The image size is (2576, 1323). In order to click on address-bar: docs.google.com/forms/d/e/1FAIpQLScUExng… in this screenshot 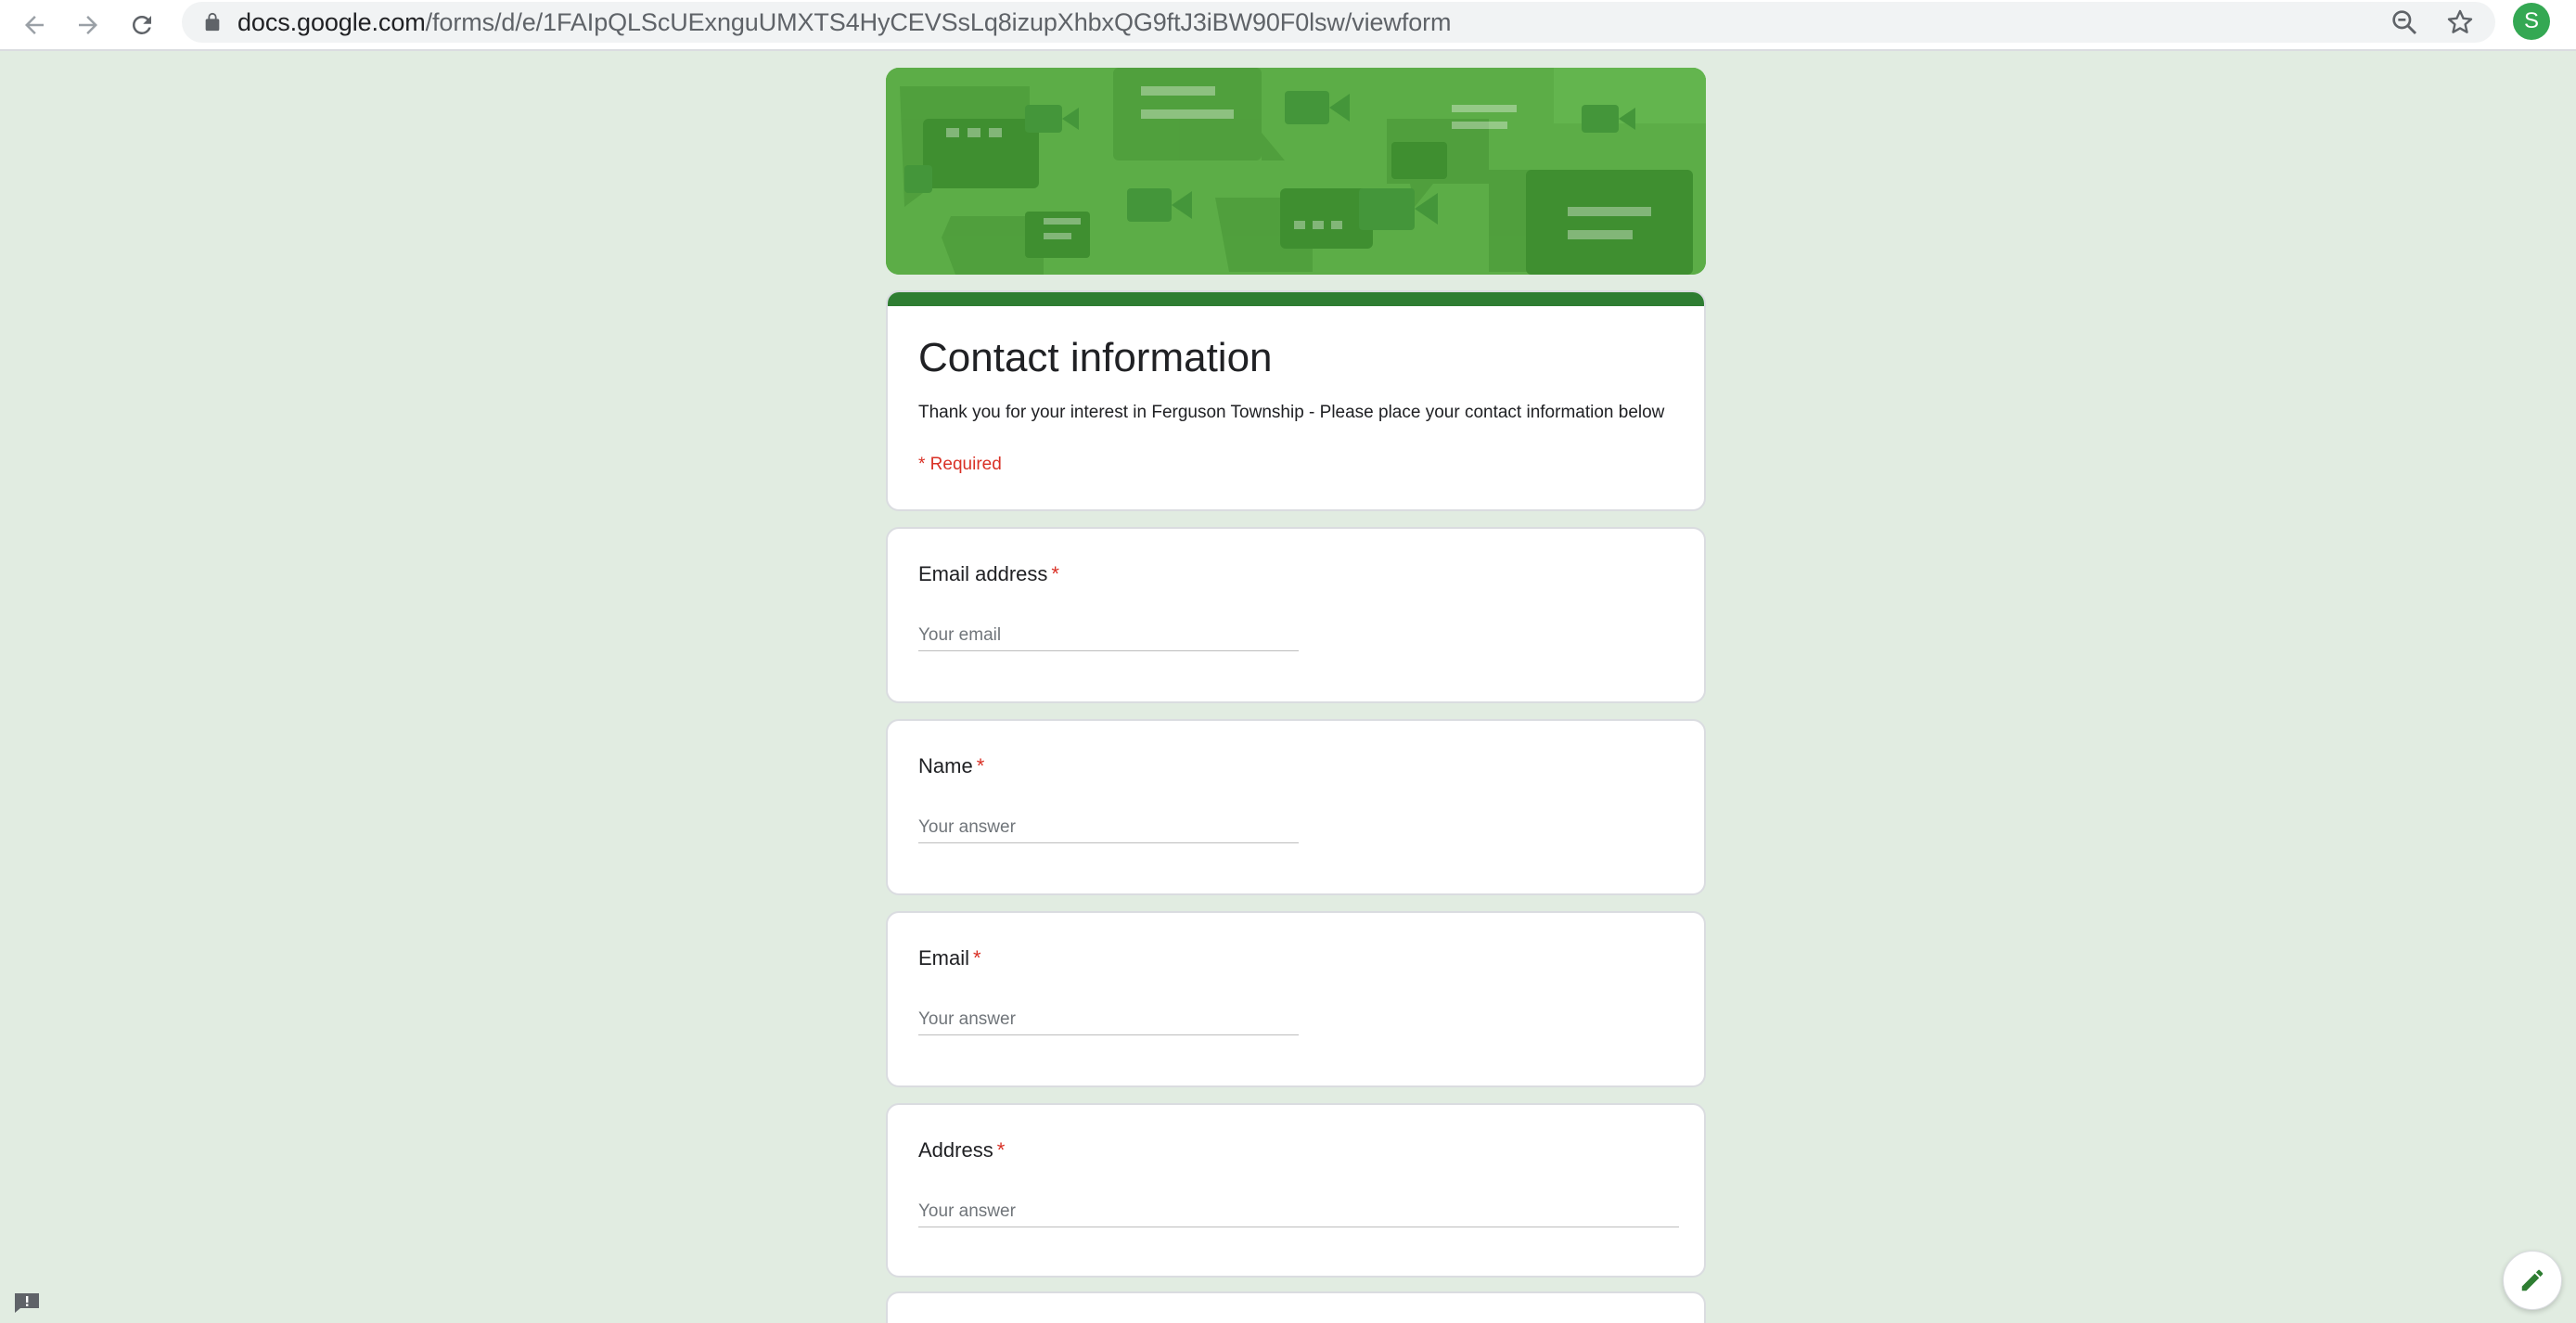, I will do `click(1338, 22)`.